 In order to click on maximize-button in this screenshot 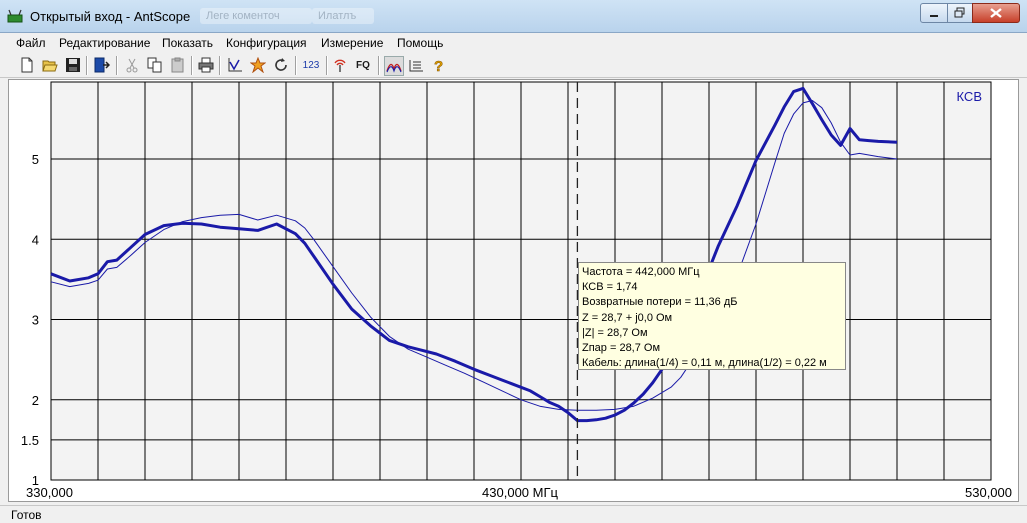, I will do `click(960, 13)`.